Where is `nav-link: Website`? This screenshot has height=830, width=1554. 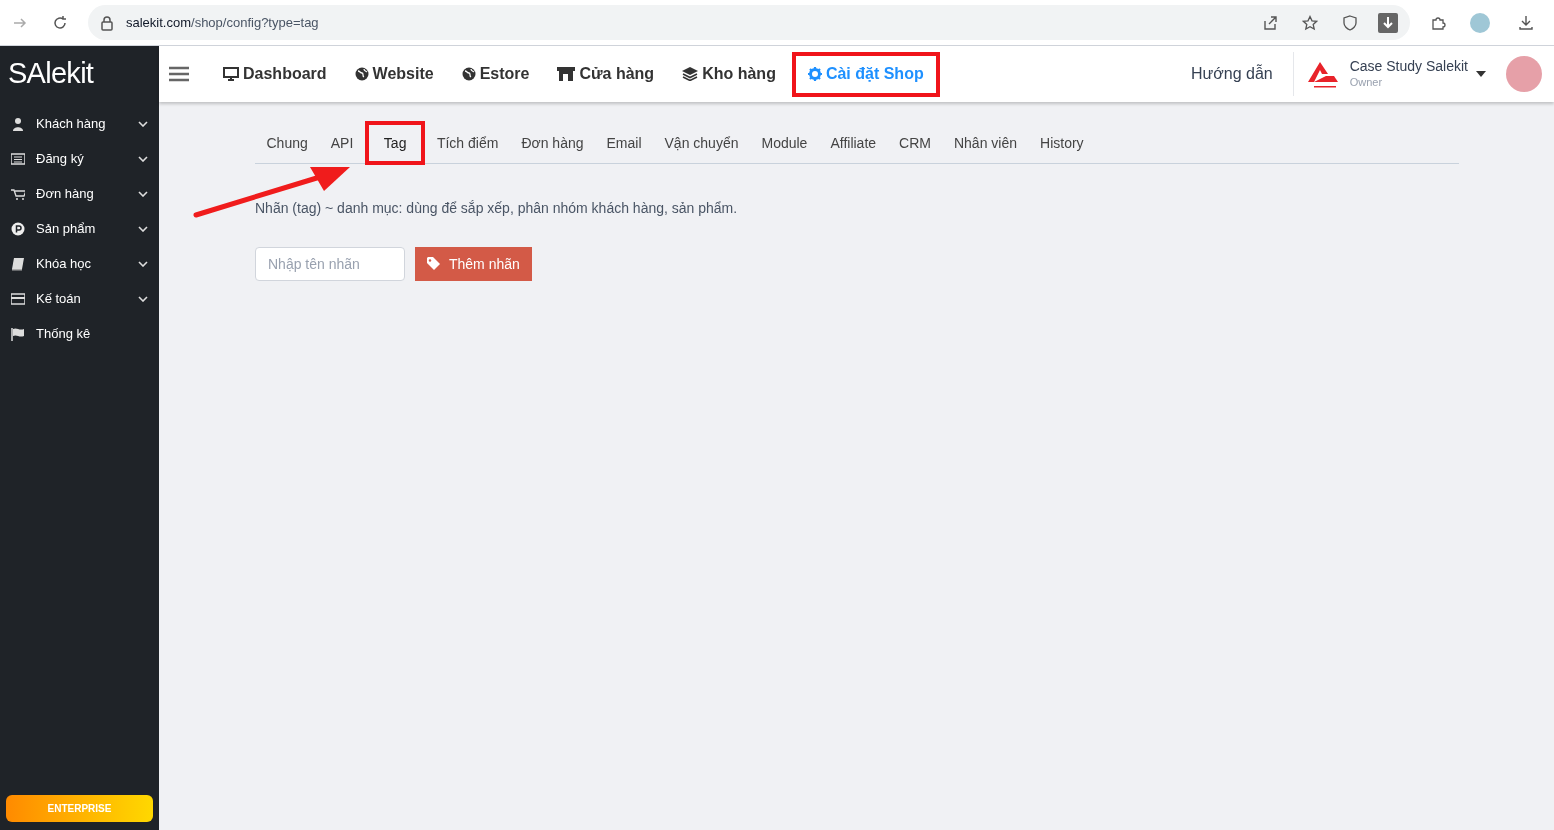 nav-link: Website is located at coordinates (394, 74).